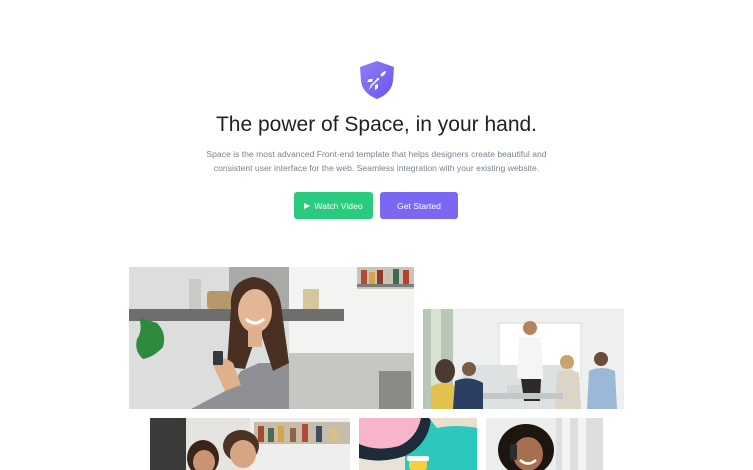  I want to click on couple-with-laptop-photo, so click(250, 444).